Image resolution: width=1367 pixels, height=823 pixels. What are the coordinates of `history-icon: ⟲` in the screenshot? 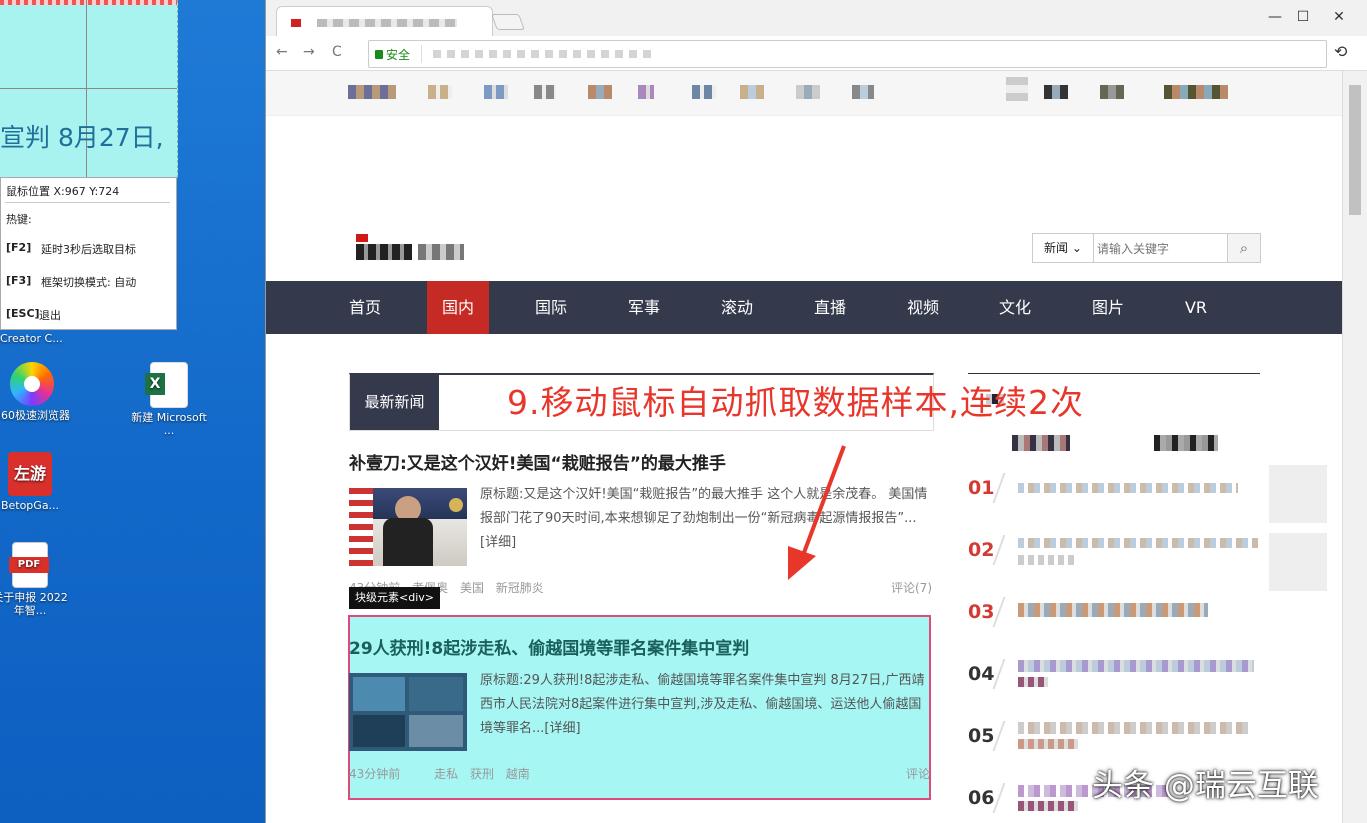 It's located at (1340, 51).